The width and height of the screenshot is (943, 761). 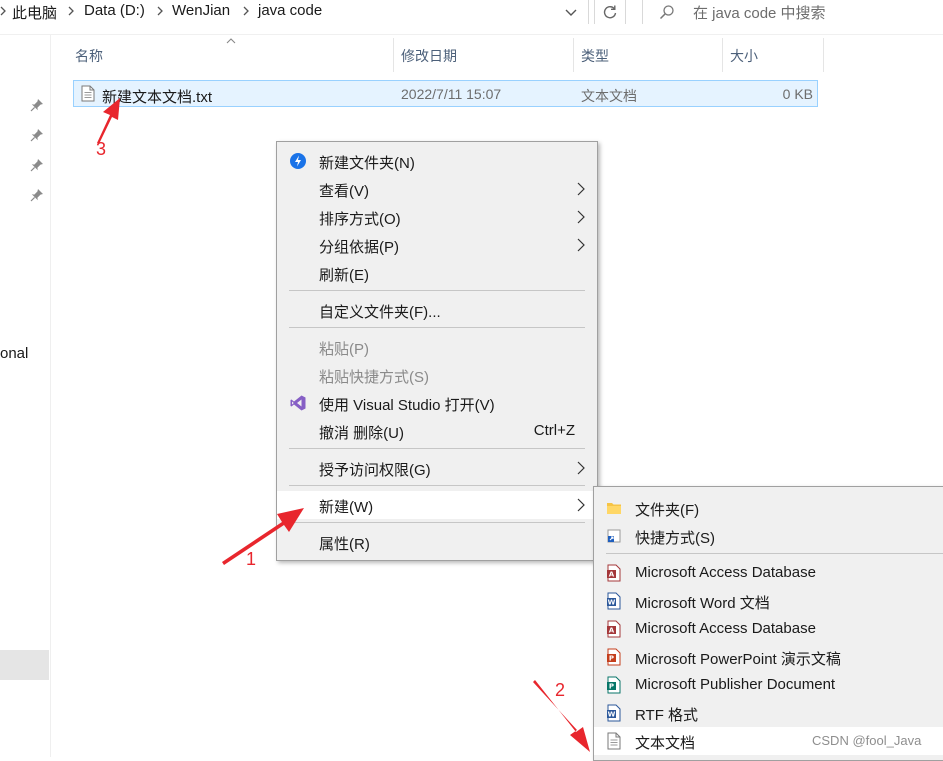 I want to click on watermark: CSDN @fool_Java, so click(x=867, y=740).